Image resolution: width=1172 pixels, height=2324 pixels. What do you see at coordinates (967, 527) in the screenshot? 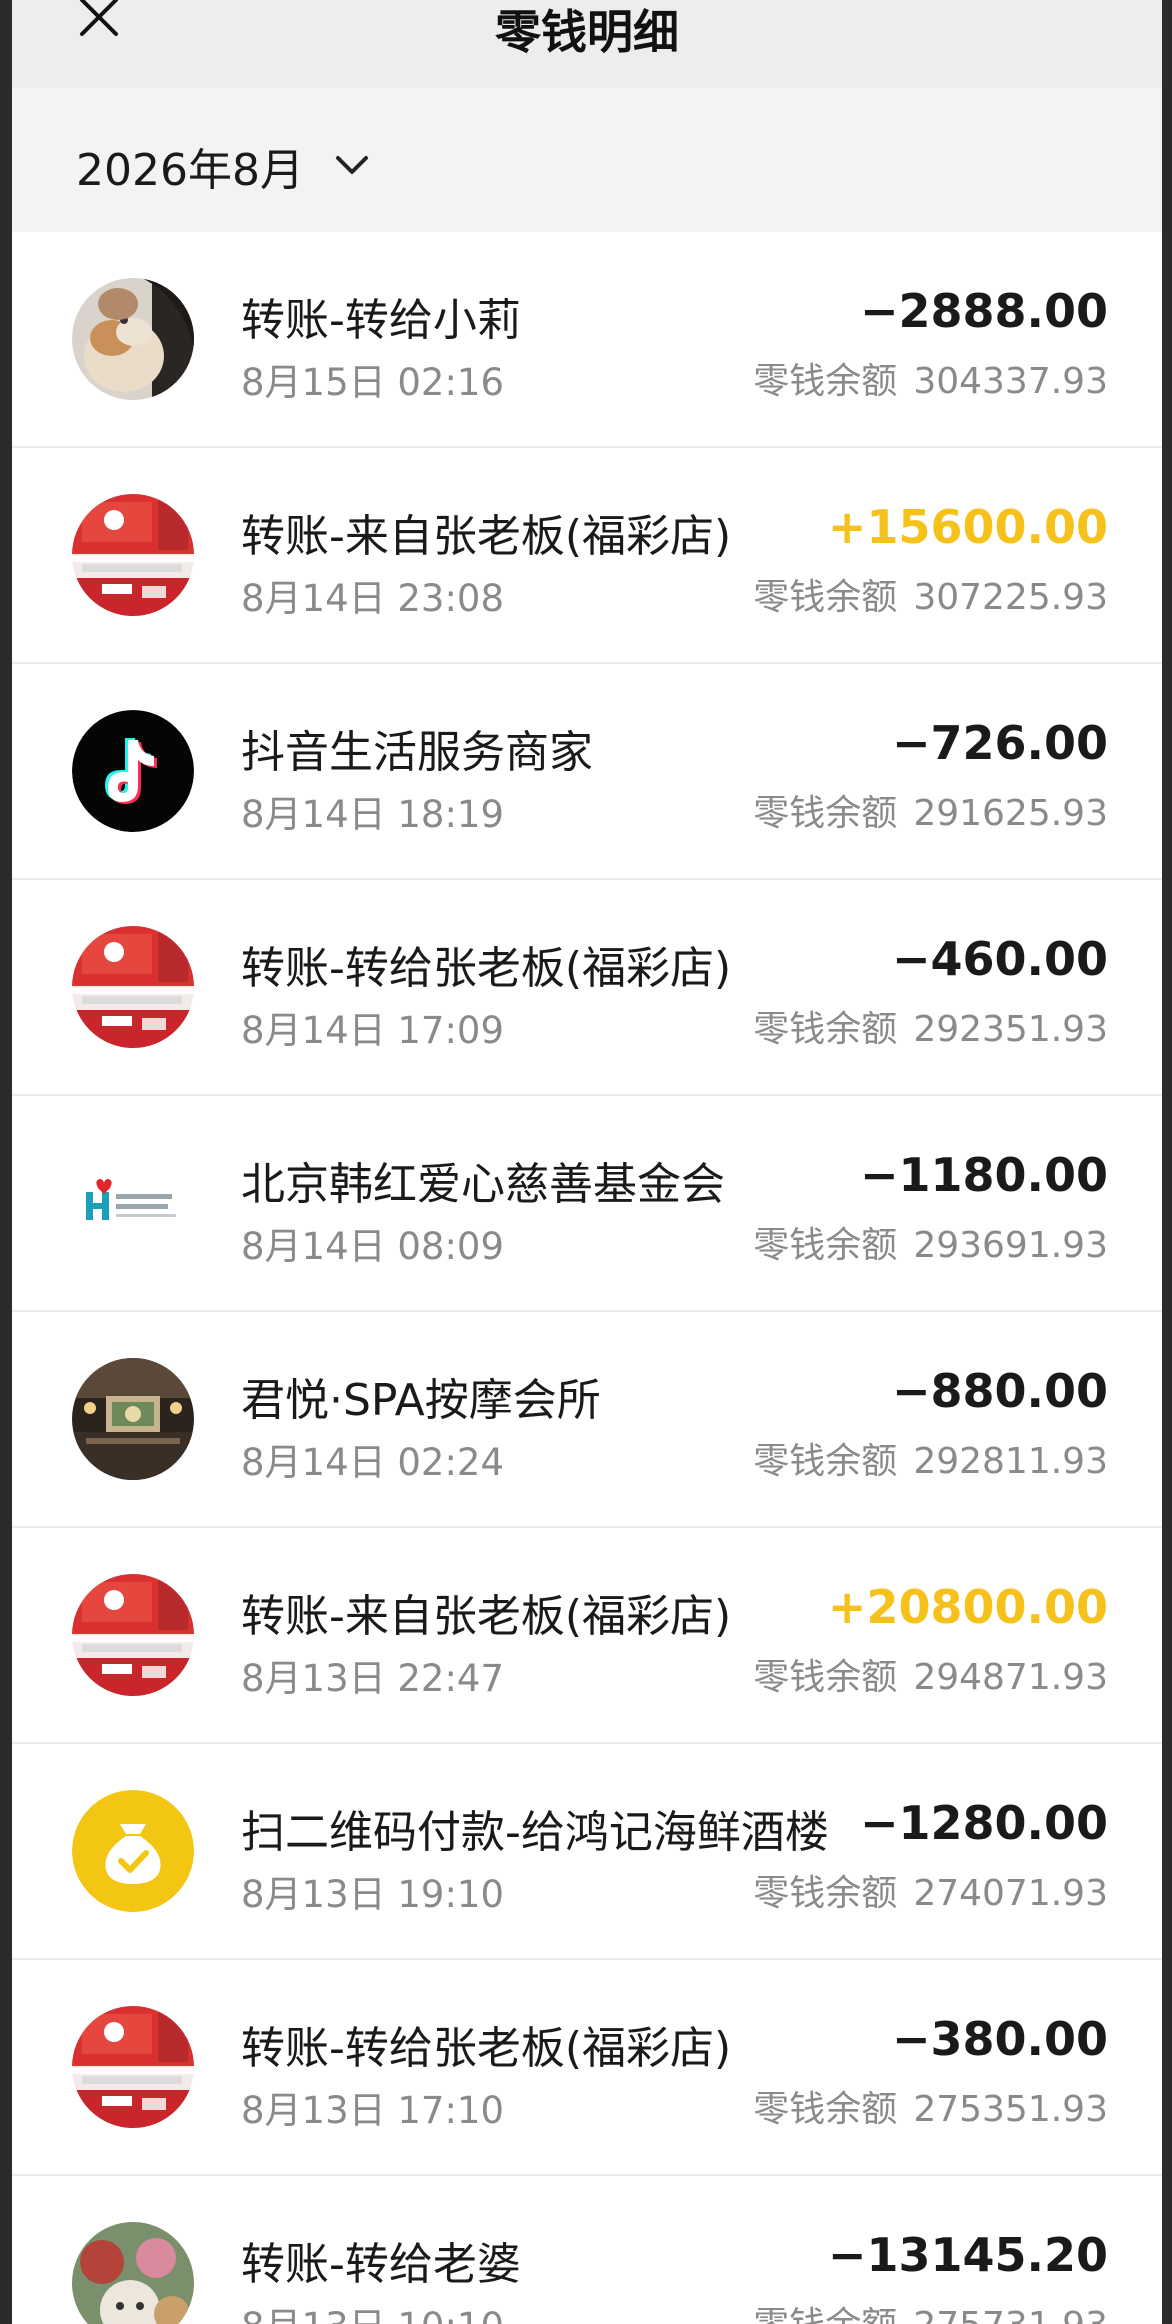
I see `transaction-amount: +15600.00` at bounding box center [967, 527].